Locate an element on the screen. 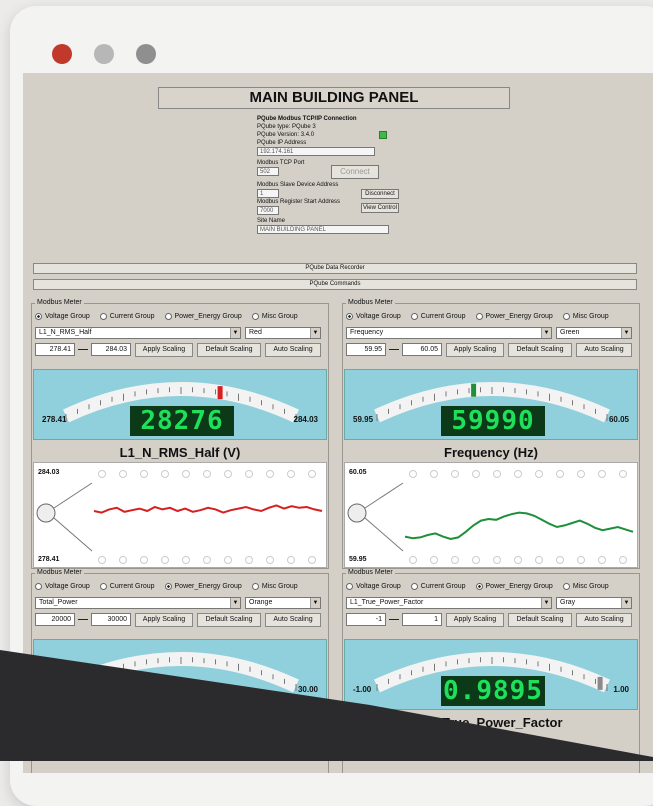  channel-select: L1_N_RMS_Half ▼ is located at coordinates (138, 333).